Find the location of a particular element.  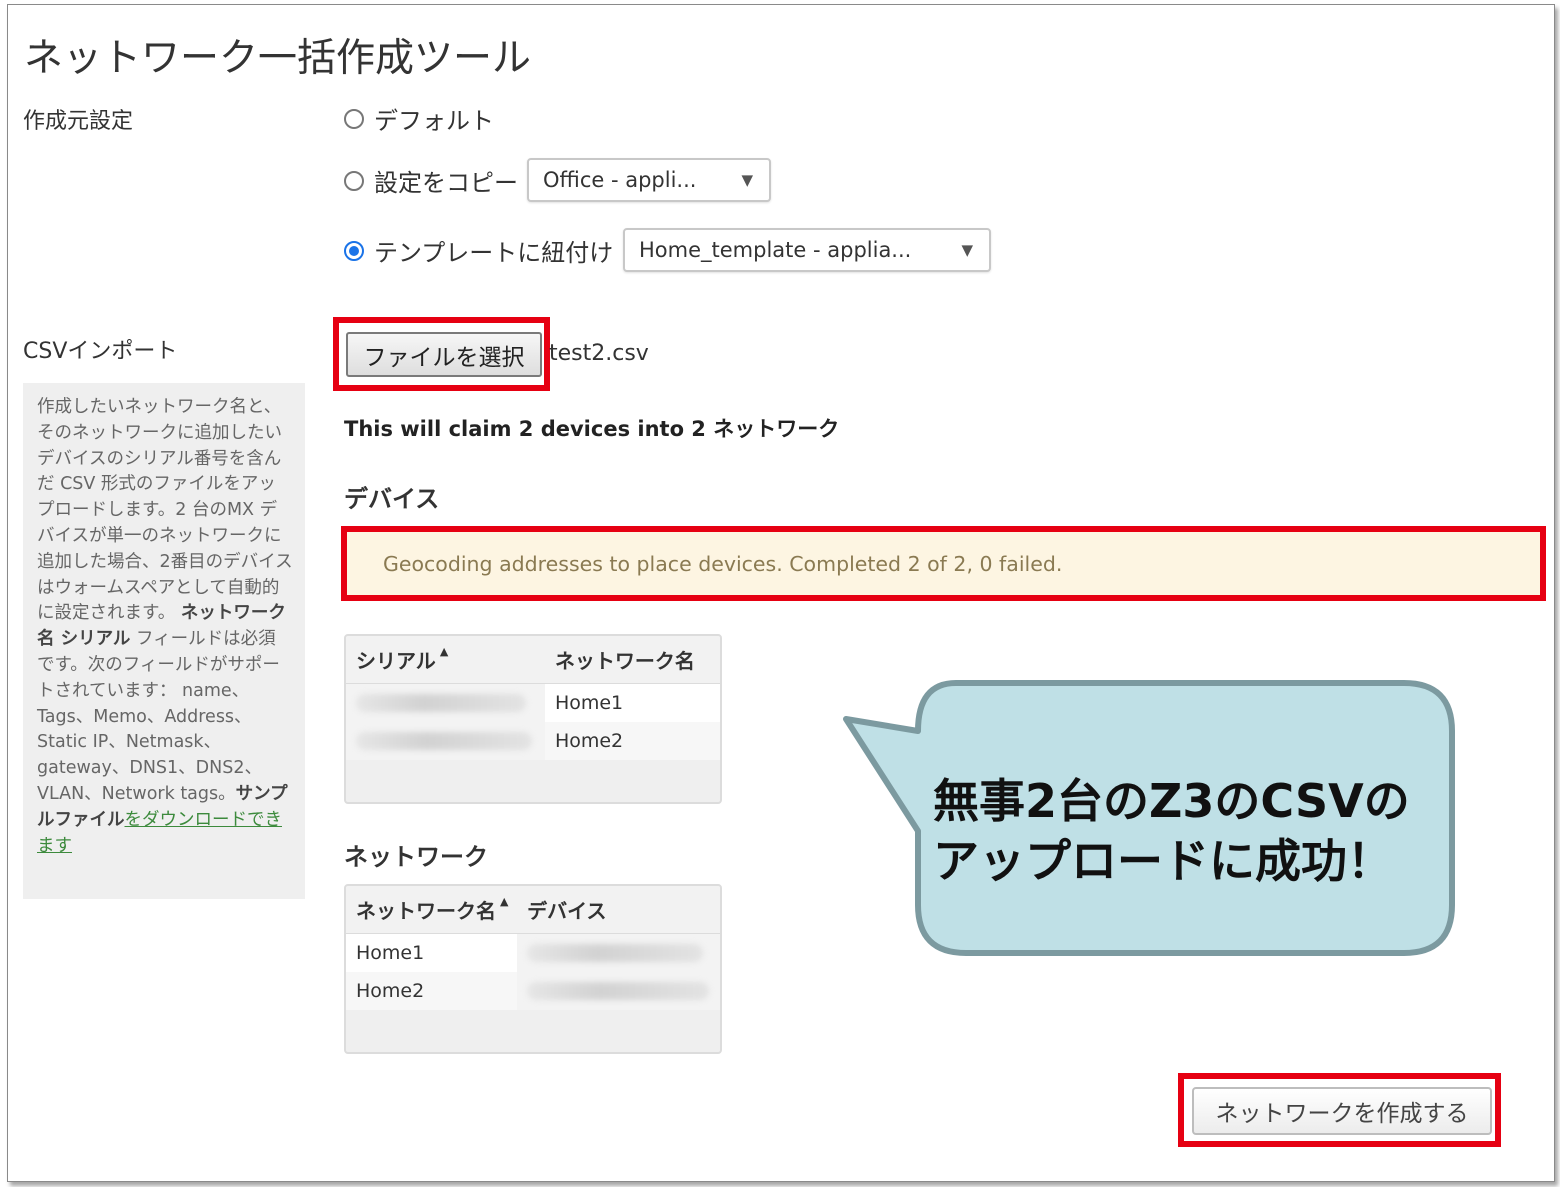

callout-message: 無事2台のZ3のCSVの アップロードに成功！ is located at coordinates (1193, 831).